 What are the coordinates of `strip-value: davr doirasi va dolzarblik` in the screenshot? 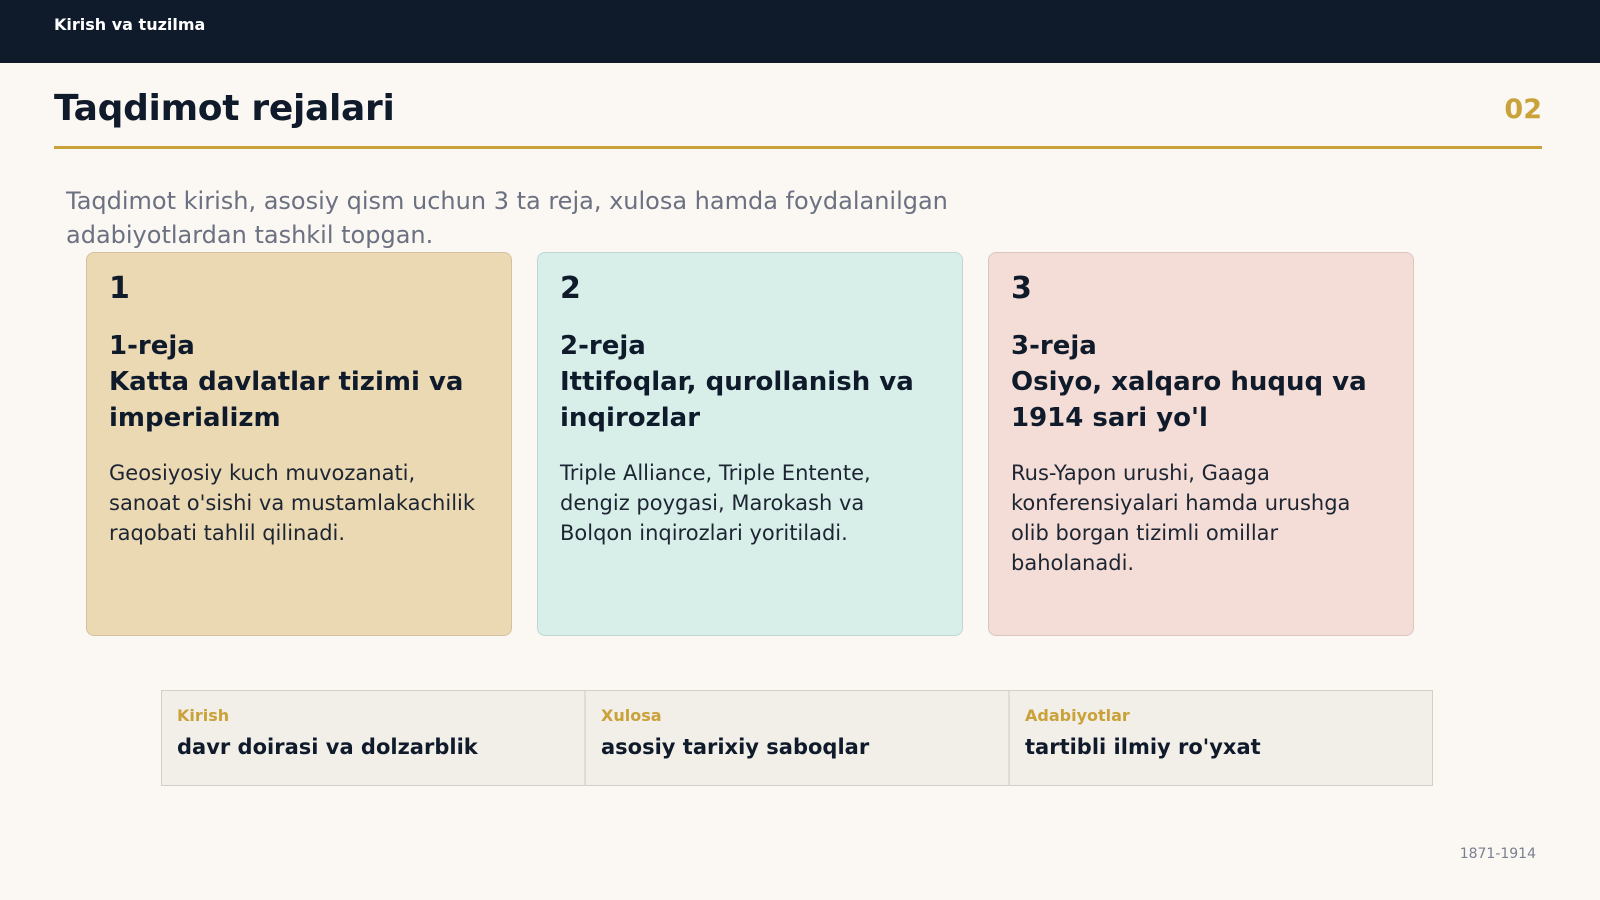 It's located at (327, 747).